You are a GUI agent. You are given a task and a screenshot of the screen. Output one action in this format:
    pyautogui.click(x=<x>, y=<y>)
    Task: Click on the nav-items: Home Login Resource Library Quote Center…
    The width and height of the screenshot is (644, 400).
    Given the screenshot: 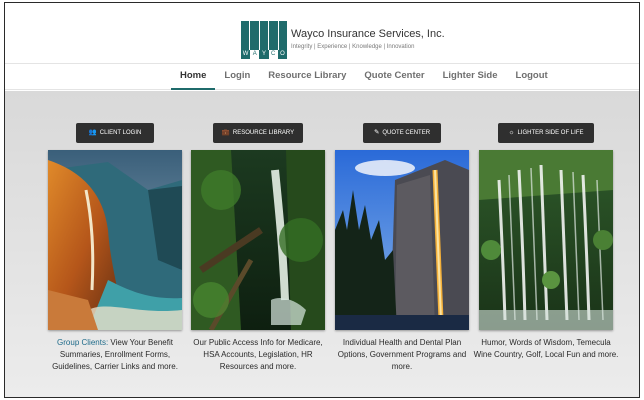 What is the action you would take?
    pyautogui.click(x=364, y=77)
    